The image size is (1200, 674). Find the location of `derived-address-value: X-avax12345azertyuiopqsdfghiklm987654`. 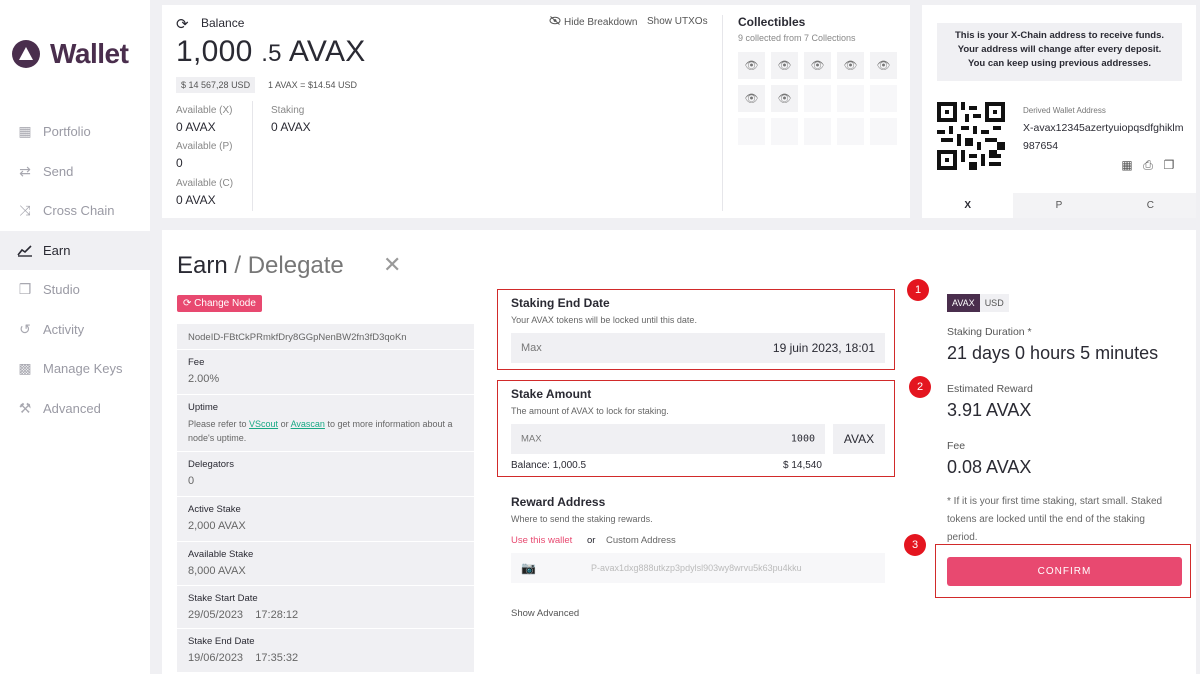

derived-address-value: X-avax12345azertyuiopqsdfghiklm987654 is located at coordinates (1105, 137).